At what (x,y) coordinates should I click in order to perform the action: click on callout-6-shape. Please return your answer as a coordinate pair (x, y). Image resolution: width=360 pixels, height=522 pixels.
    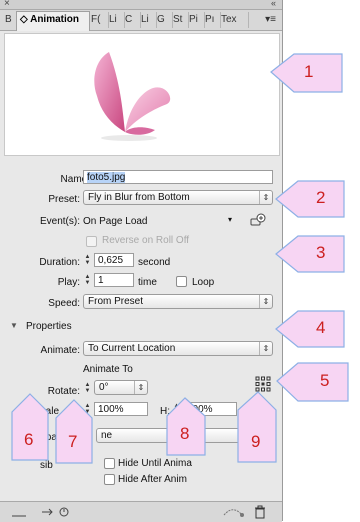
    Looking at the image, I should click on (30, 427).